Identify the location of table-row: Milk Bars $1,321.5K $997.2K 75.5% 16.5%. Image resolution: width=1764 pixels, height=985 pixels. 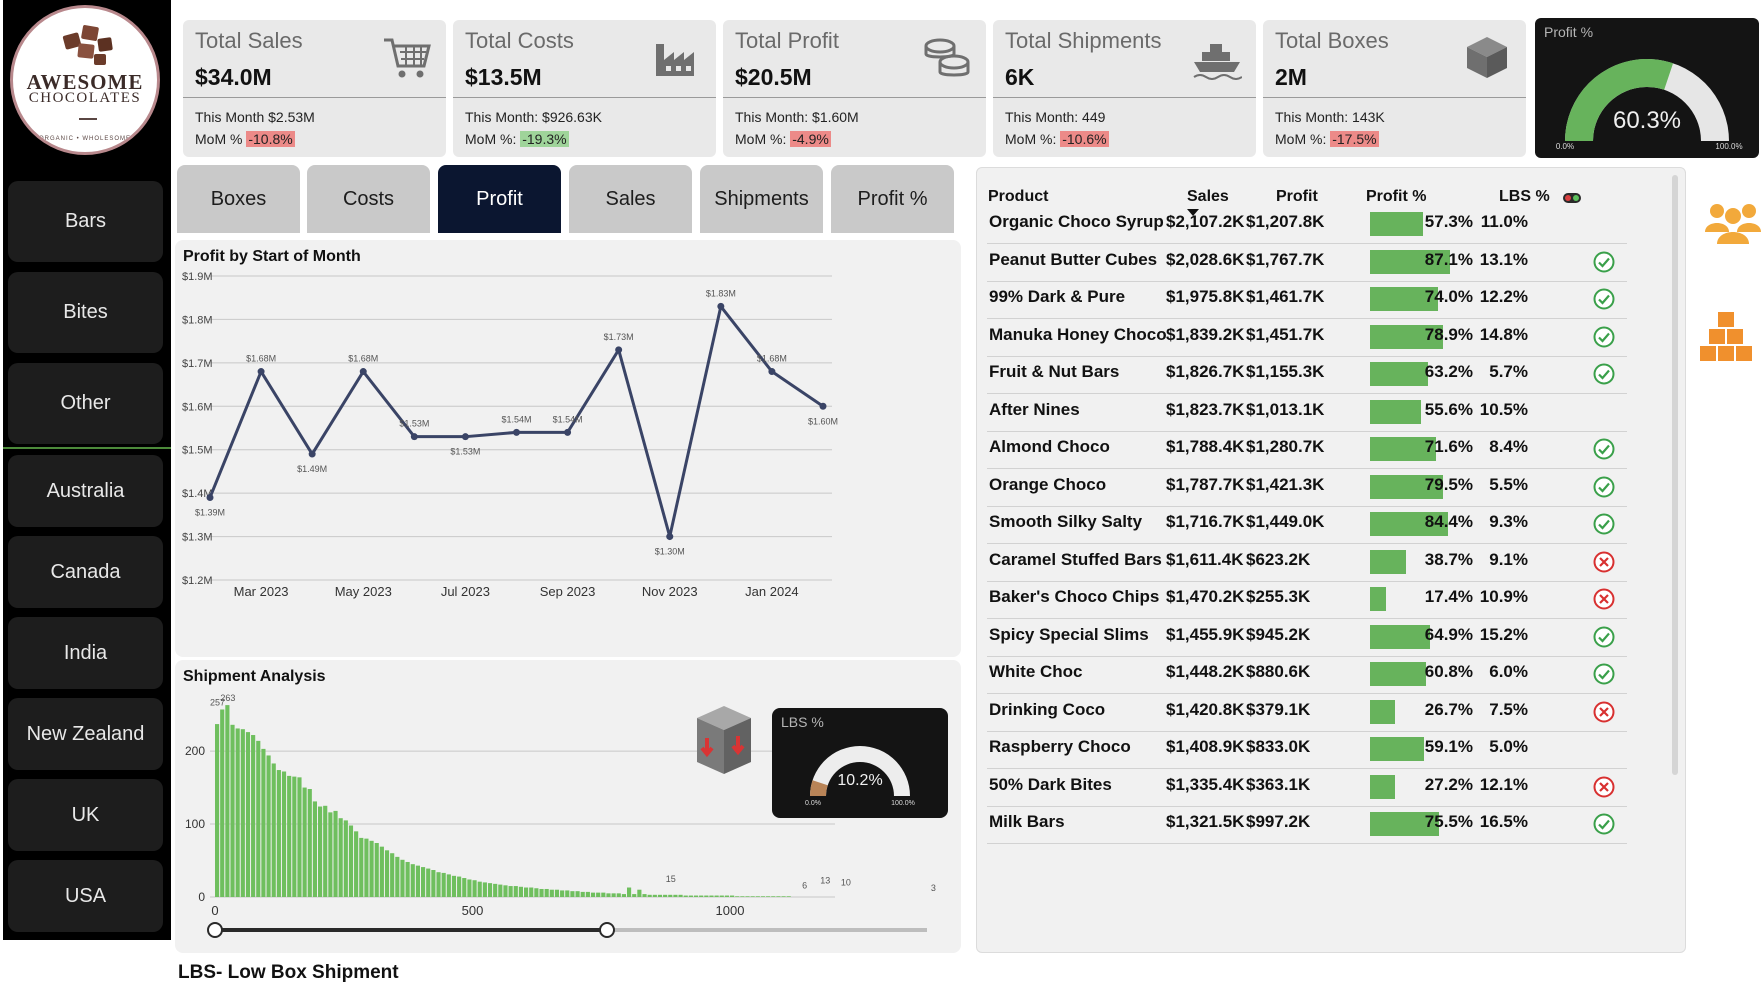
(1307, 823).